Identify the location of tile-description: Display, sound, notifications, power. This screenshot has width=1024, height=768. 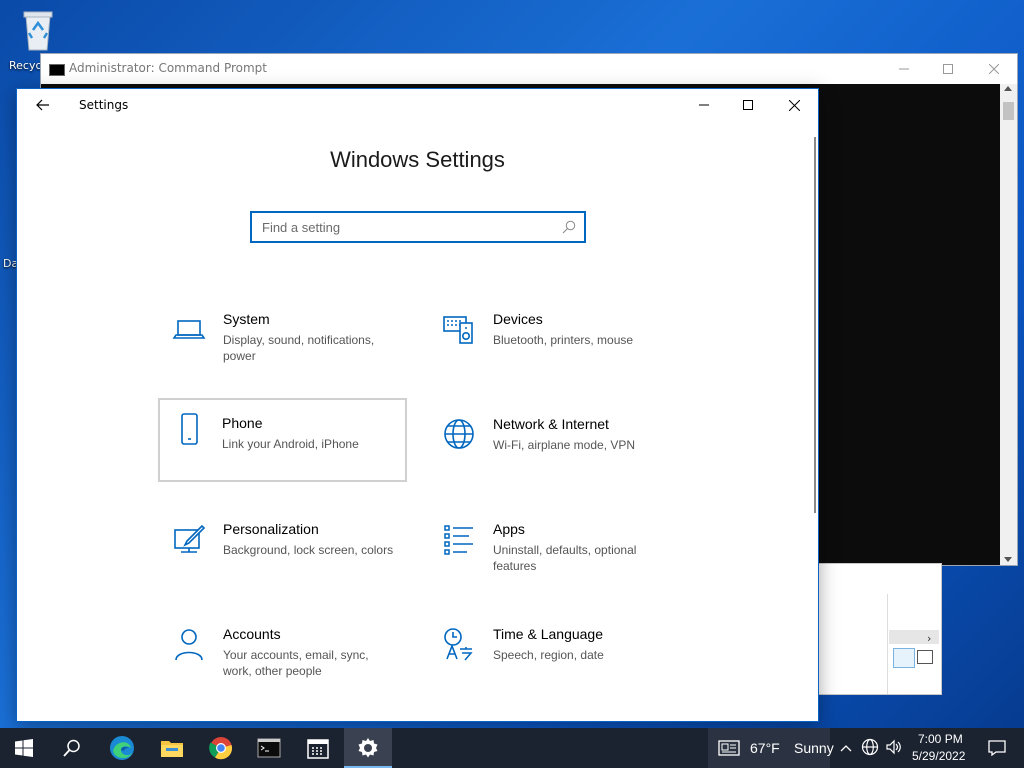
(299, 348).